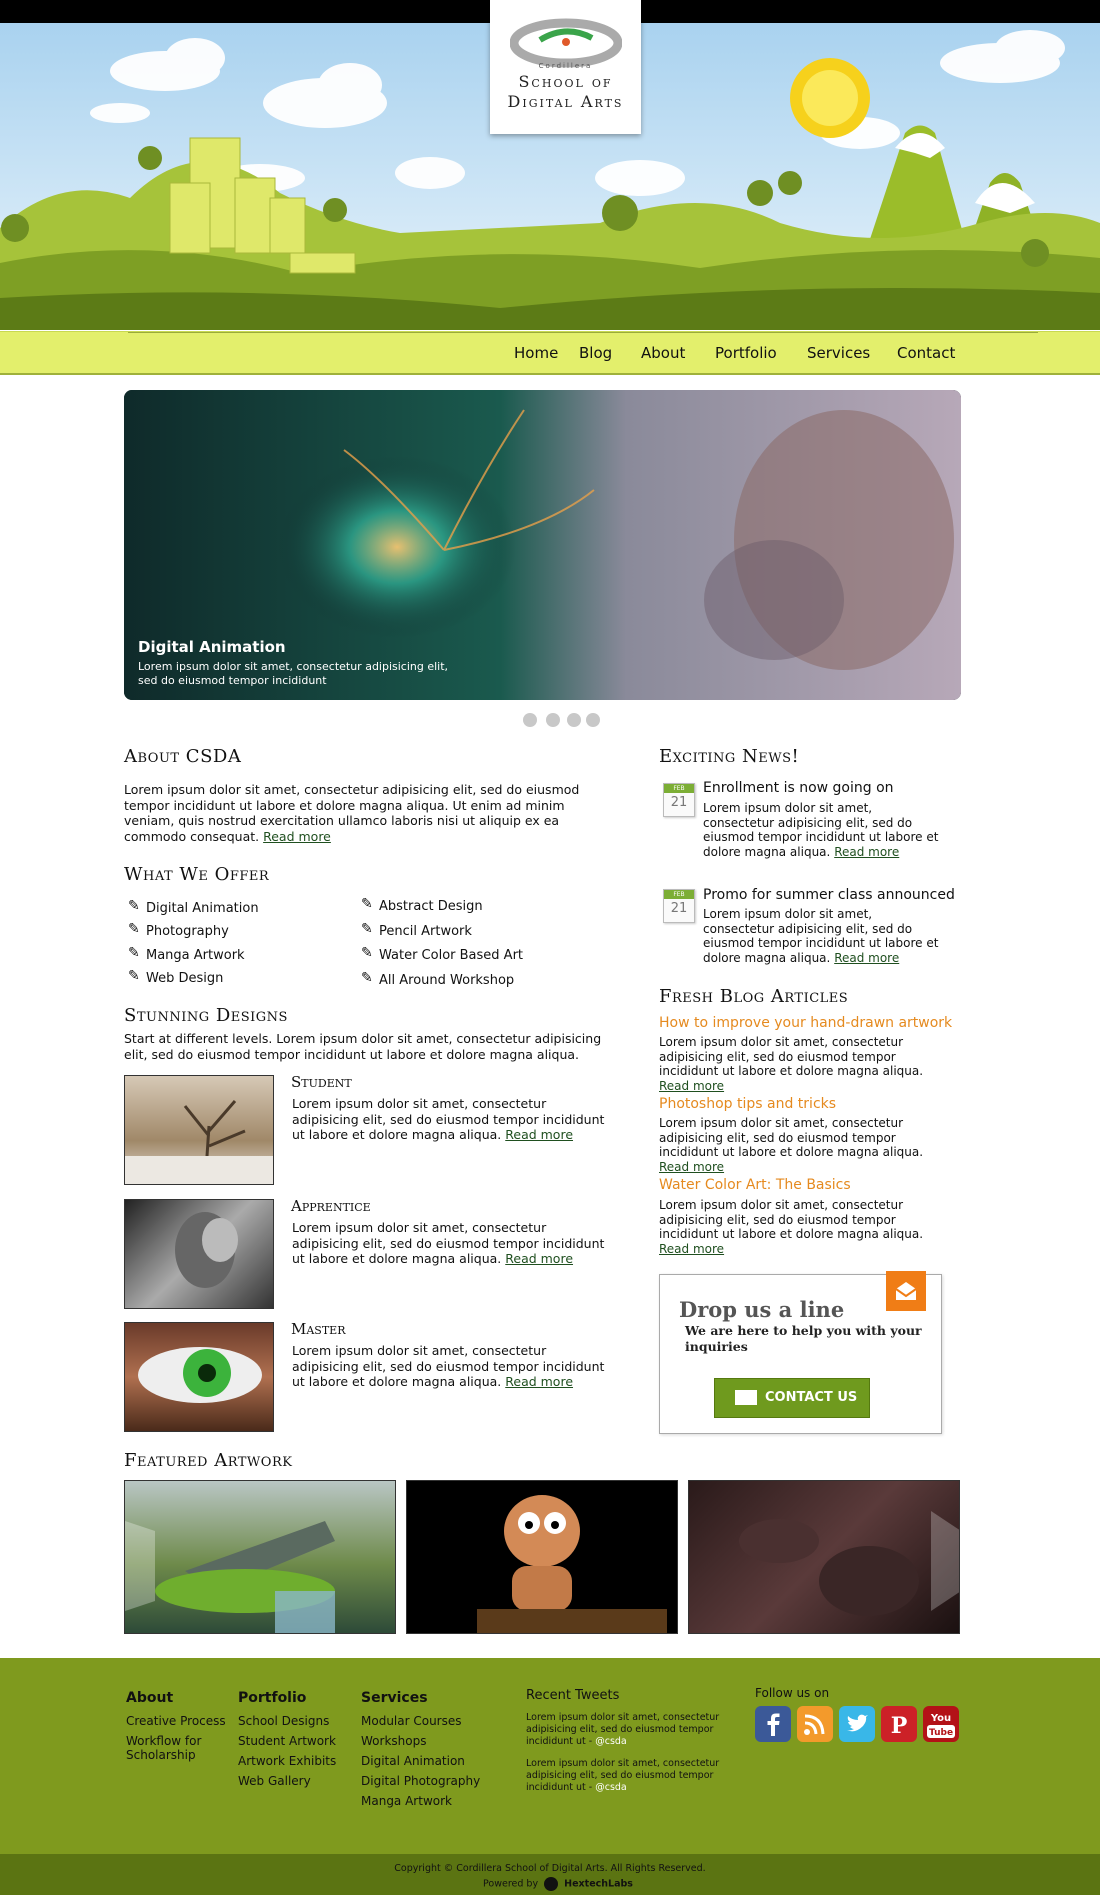 The width and height of the screenshot is (1100, 1895). Describe the element at coordinates (558, 1884) in the screenshot. I see `powered-by: Powered by HextechLabs` at that location.